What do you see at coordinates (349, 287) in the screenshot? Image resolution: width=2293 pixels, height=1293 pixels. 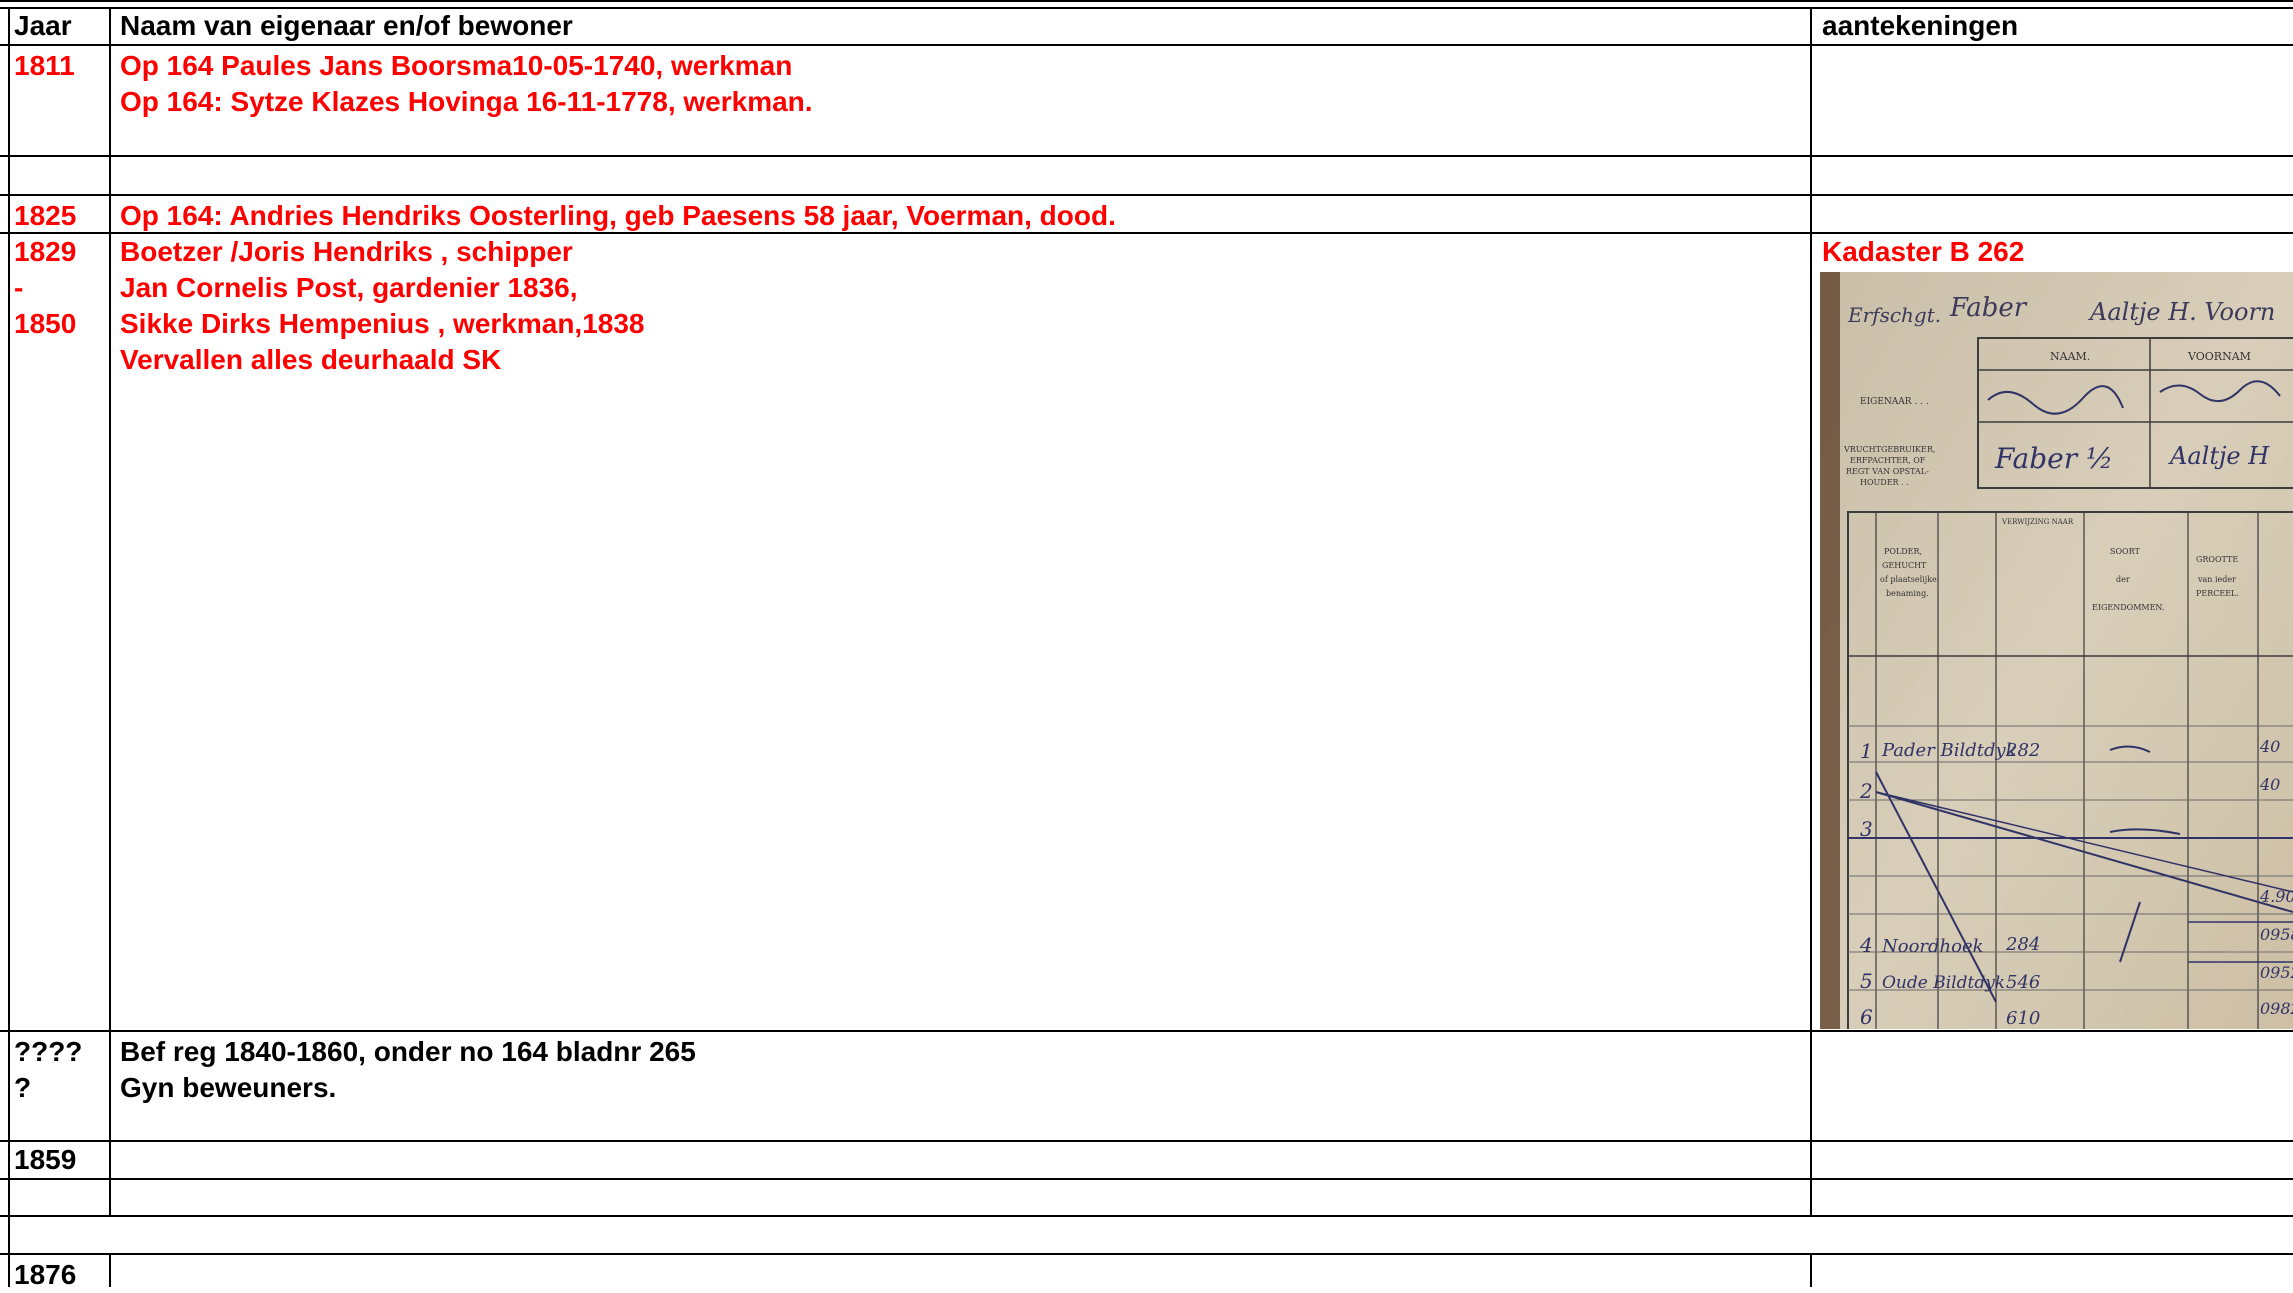 I see `name-line: Jan Cornelis Post, gardenier 1836,` at bounding box center [349, 287].